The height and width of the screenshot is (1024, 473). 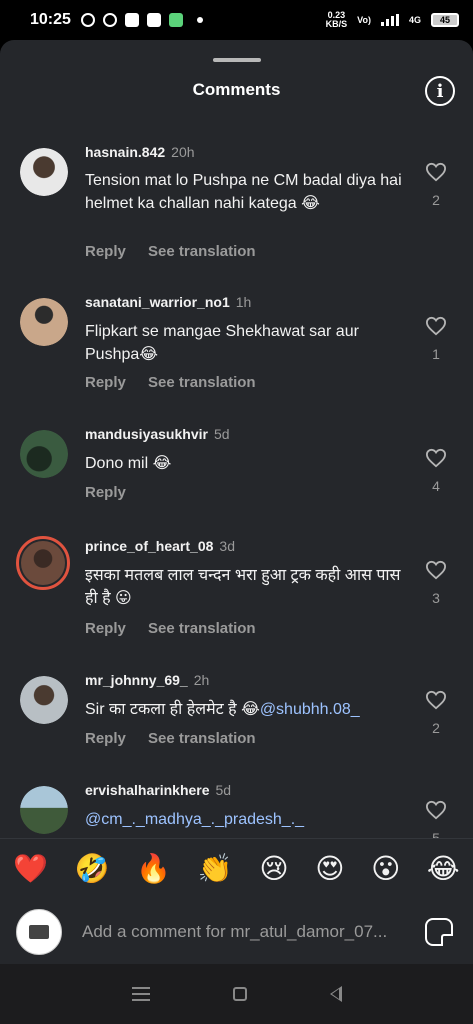 I want to click on mention-link: @cm_._madhya_._pradesh_._, so click(x=194, y=819).